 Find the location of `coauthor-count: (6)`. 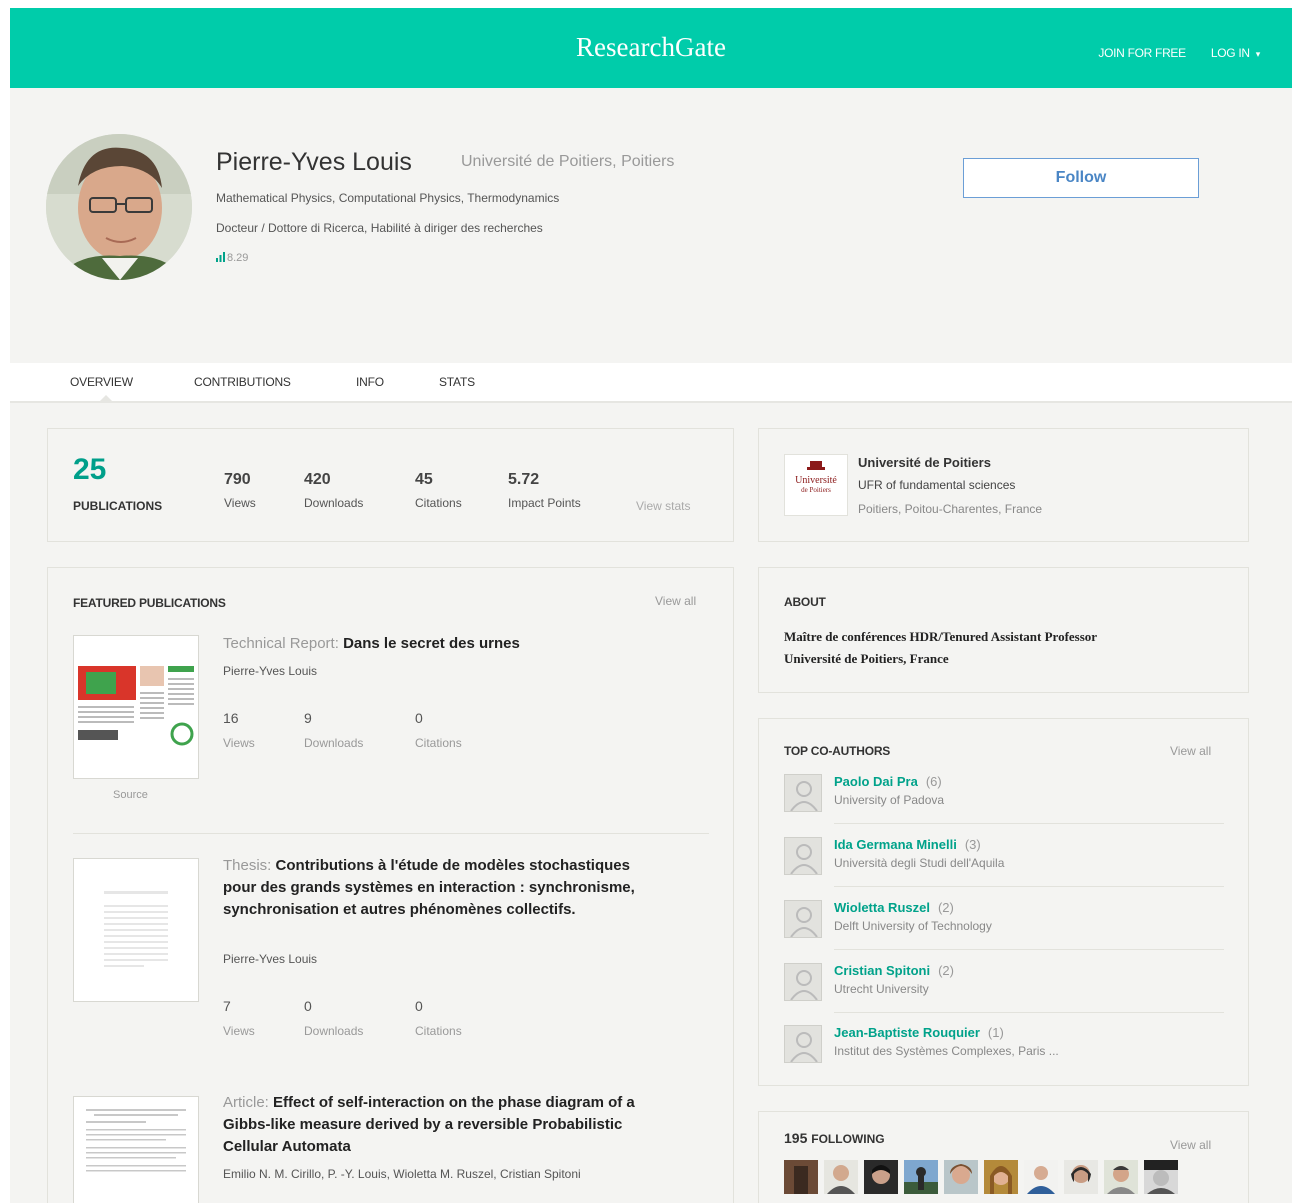

coauthor-count: (6) is located at coordinates (933, 781).